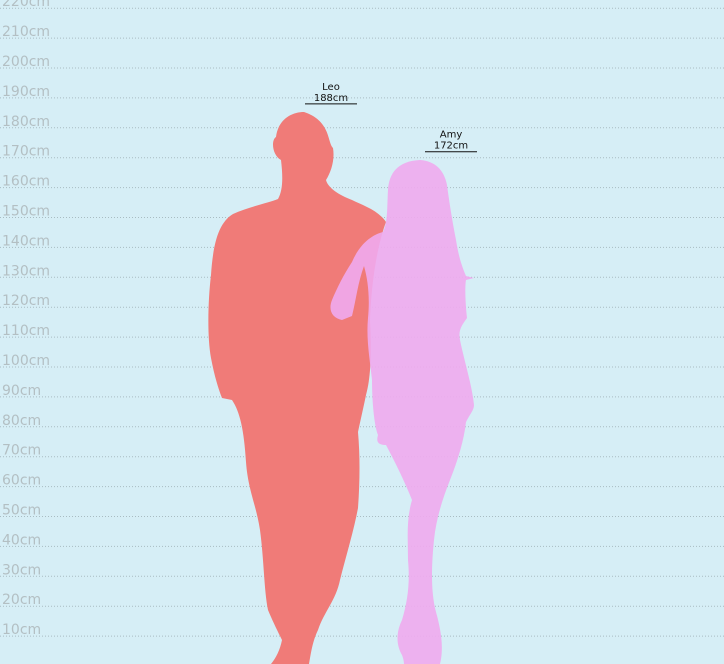 This screenshot has width=724, height=664. Describe the element at coordinates (391, 117) in the screenshot. I see `person-labels-group: Leo 188cm Amy 172cm` at that location.